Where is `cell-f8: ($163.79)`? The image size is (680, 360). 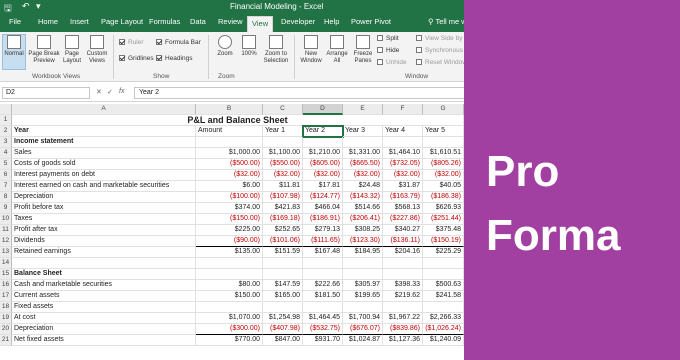
cell-f8: ($163.79) is located at coordinates (403, 197).